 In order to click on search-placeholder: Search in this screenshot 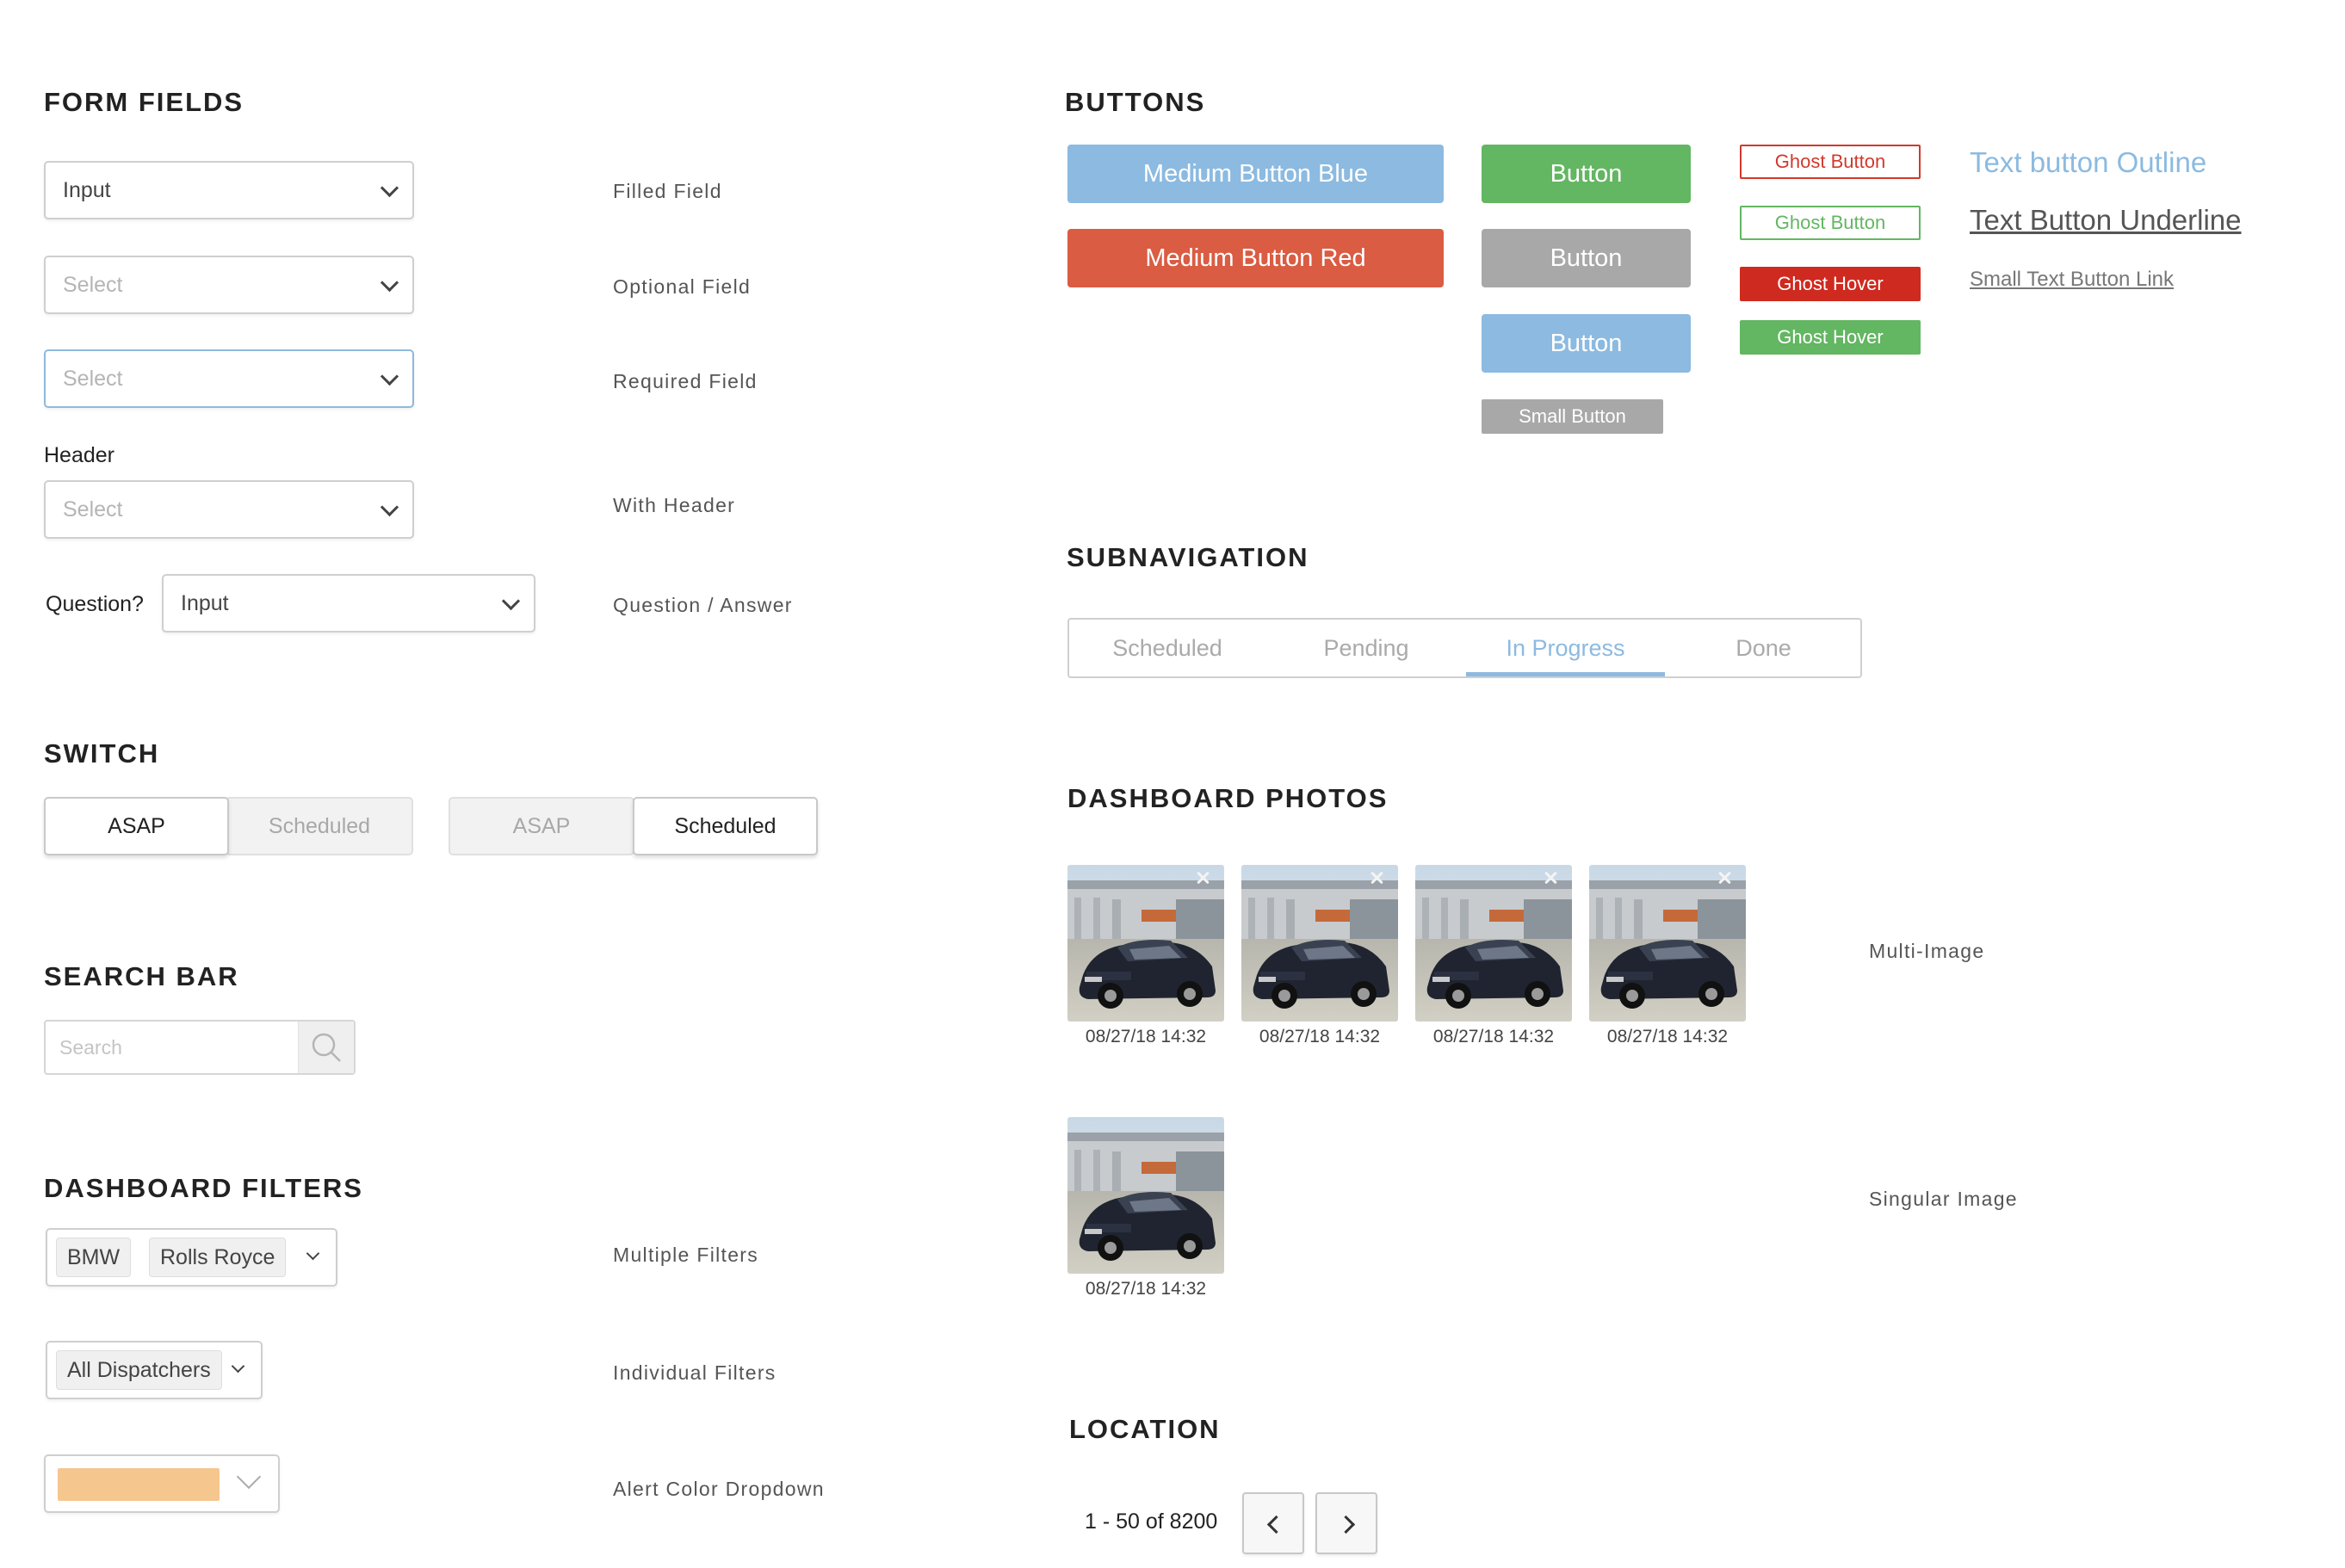, I will do `click(90, 1048)`.